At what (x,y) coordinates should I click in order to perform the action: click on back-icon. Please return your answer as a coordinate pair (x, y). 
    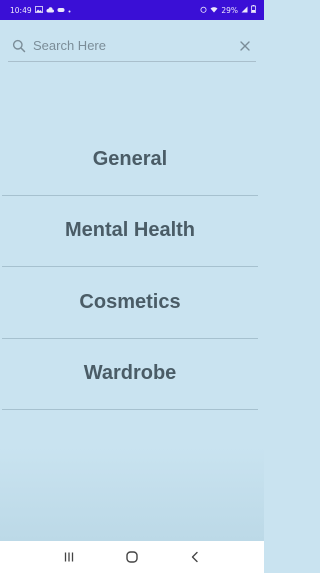
    Looking at the image, I should click on (195, 557).